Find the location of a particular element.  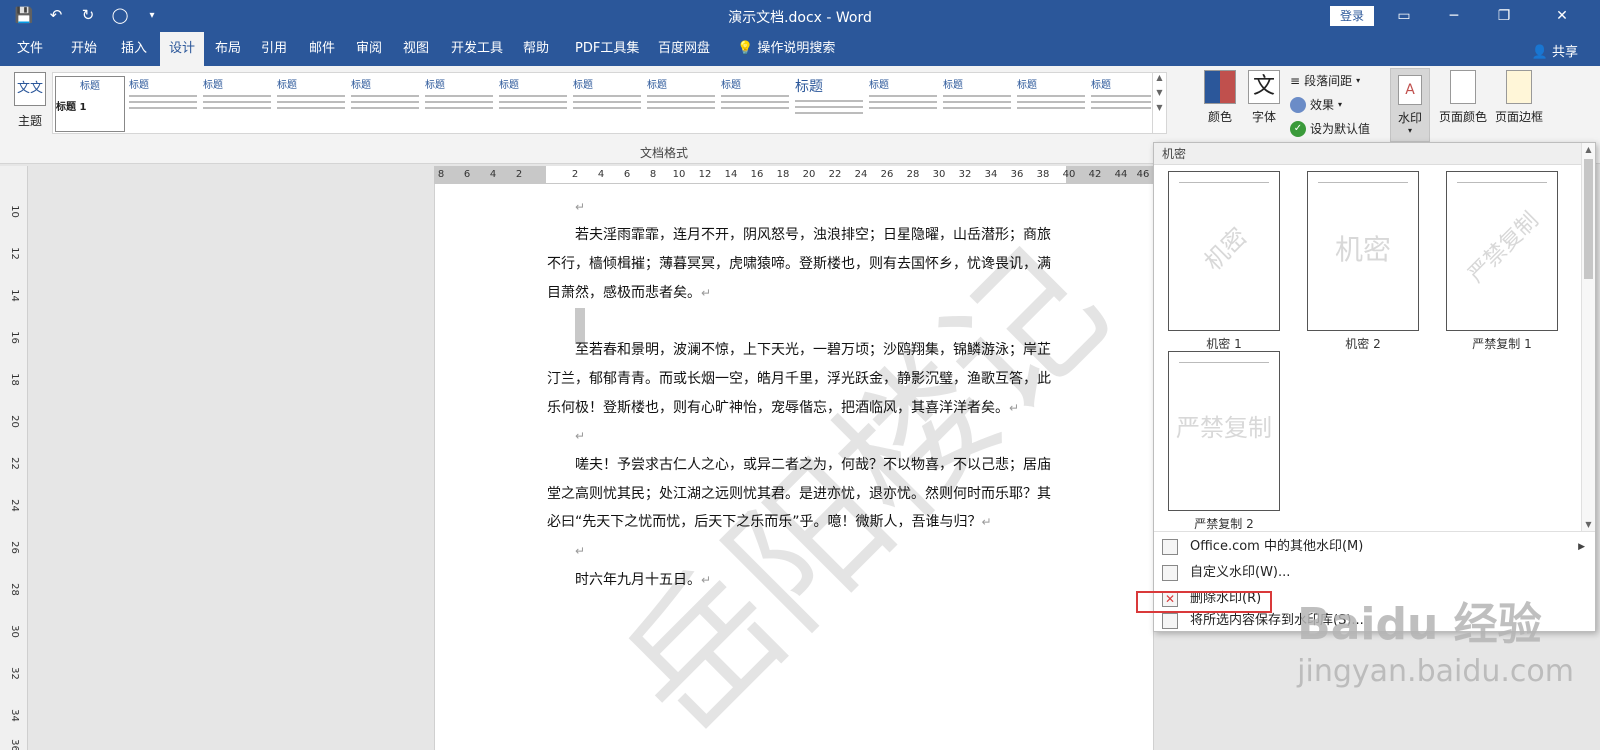

page-color-label: 页面颜色 is located at coordinates (1462, 117).